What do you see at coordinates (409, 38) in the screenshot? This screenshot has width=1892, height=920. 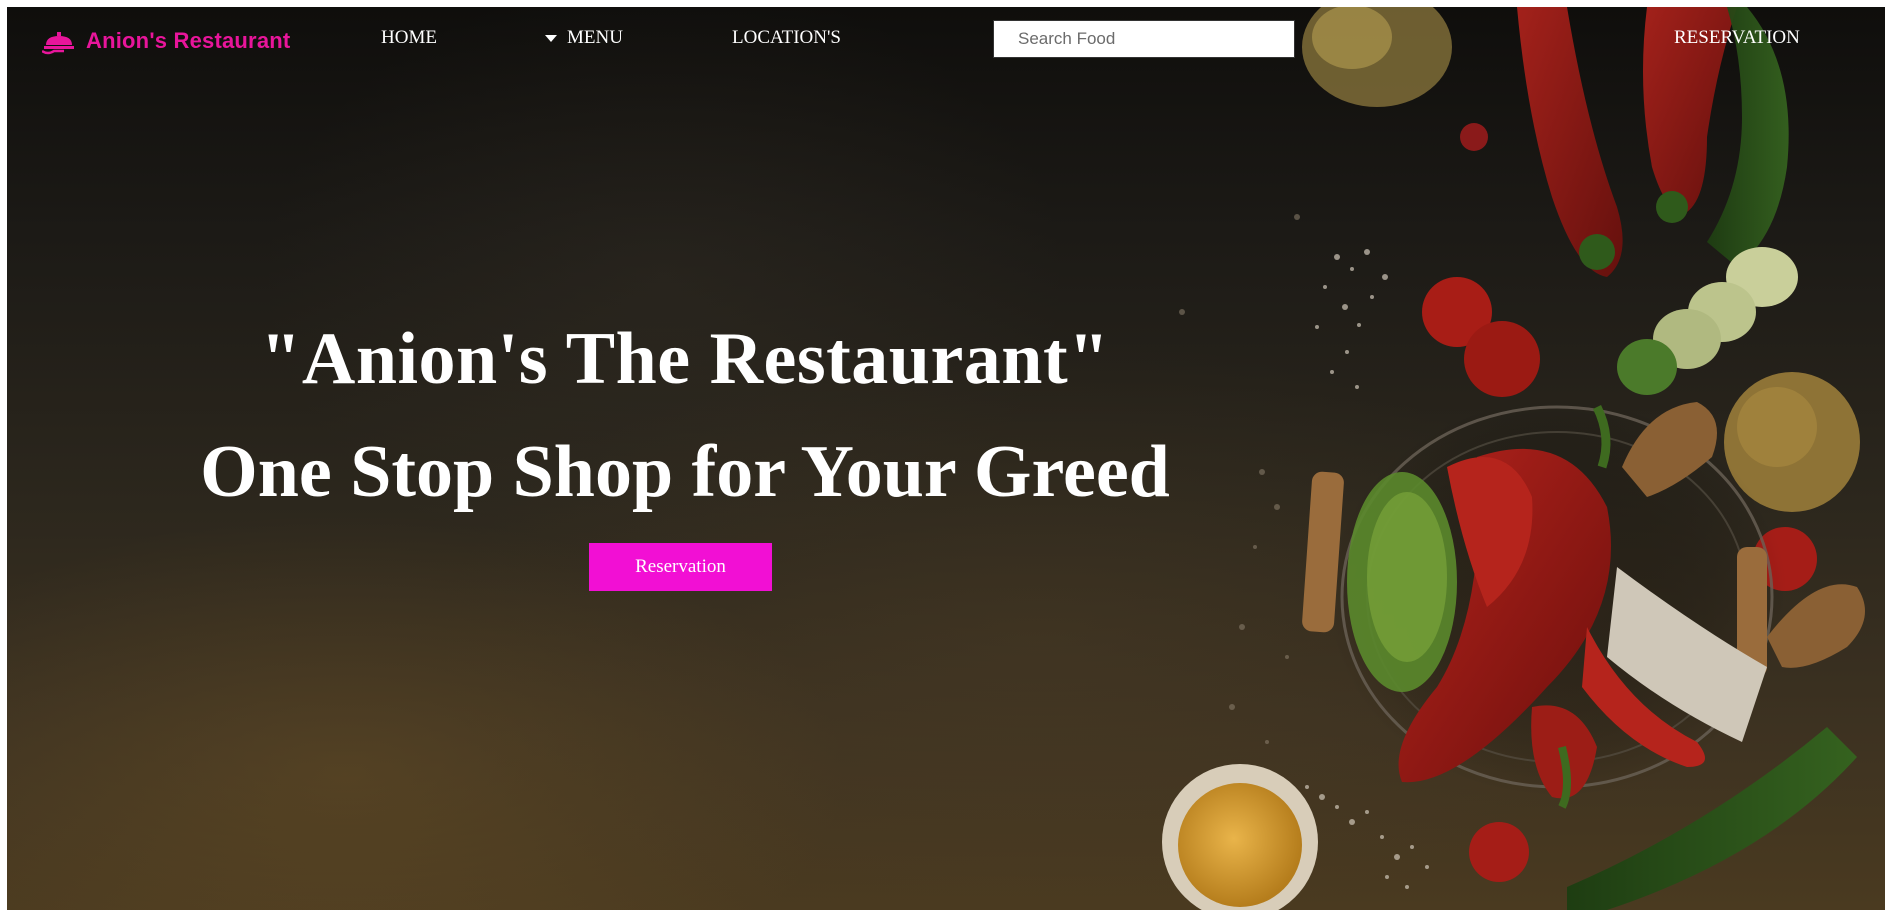 I see `nav-home-link: HOME` at bounding box center [409, 38].